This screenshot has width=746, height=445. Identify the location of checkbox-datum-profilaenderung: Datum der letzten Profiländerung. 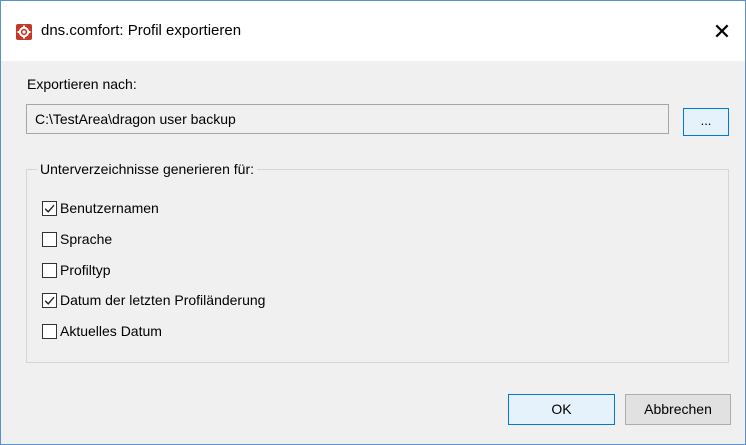
(153, 300).